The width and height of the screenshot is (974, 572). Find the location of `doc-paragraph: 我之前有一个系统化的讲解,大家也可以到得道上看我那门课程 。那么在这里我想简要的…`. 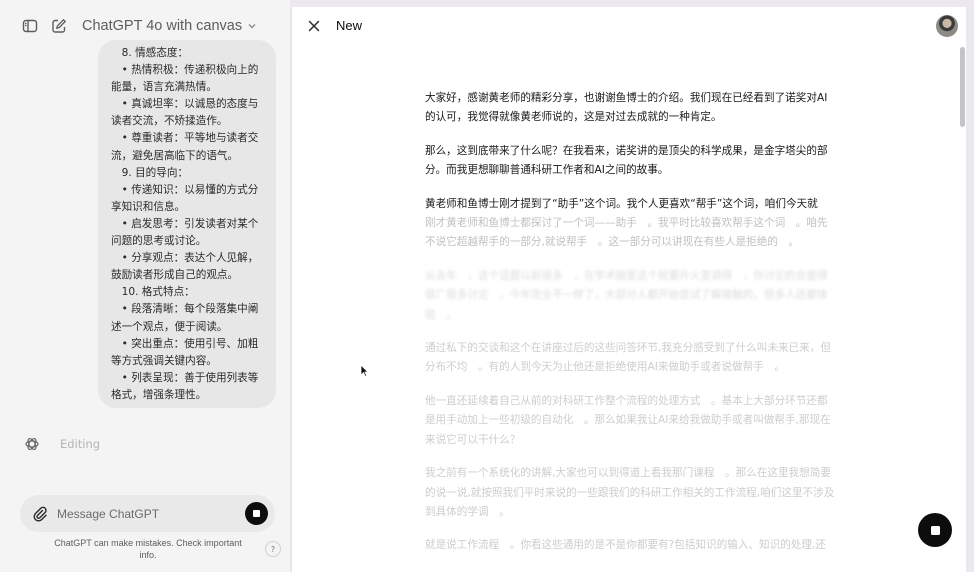

doc-paragraph: 我之前有一个系统化的讲解,大家也可以到得道上看我那门课程 。那么在这里我想简要的… is located at coordinates (630, 492).